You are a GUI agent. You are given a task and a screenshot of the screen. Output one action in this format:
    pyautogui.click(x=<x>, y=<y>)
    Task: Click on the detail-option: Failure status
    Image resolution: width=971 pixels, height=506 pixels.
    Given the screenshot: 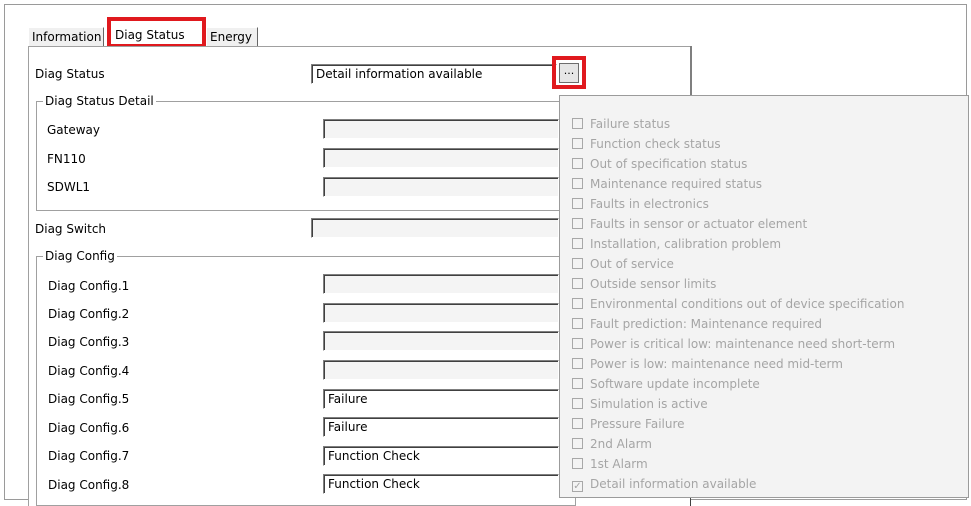 What is the action you would take?
    pyautogui.click(x=621, y=124)
    